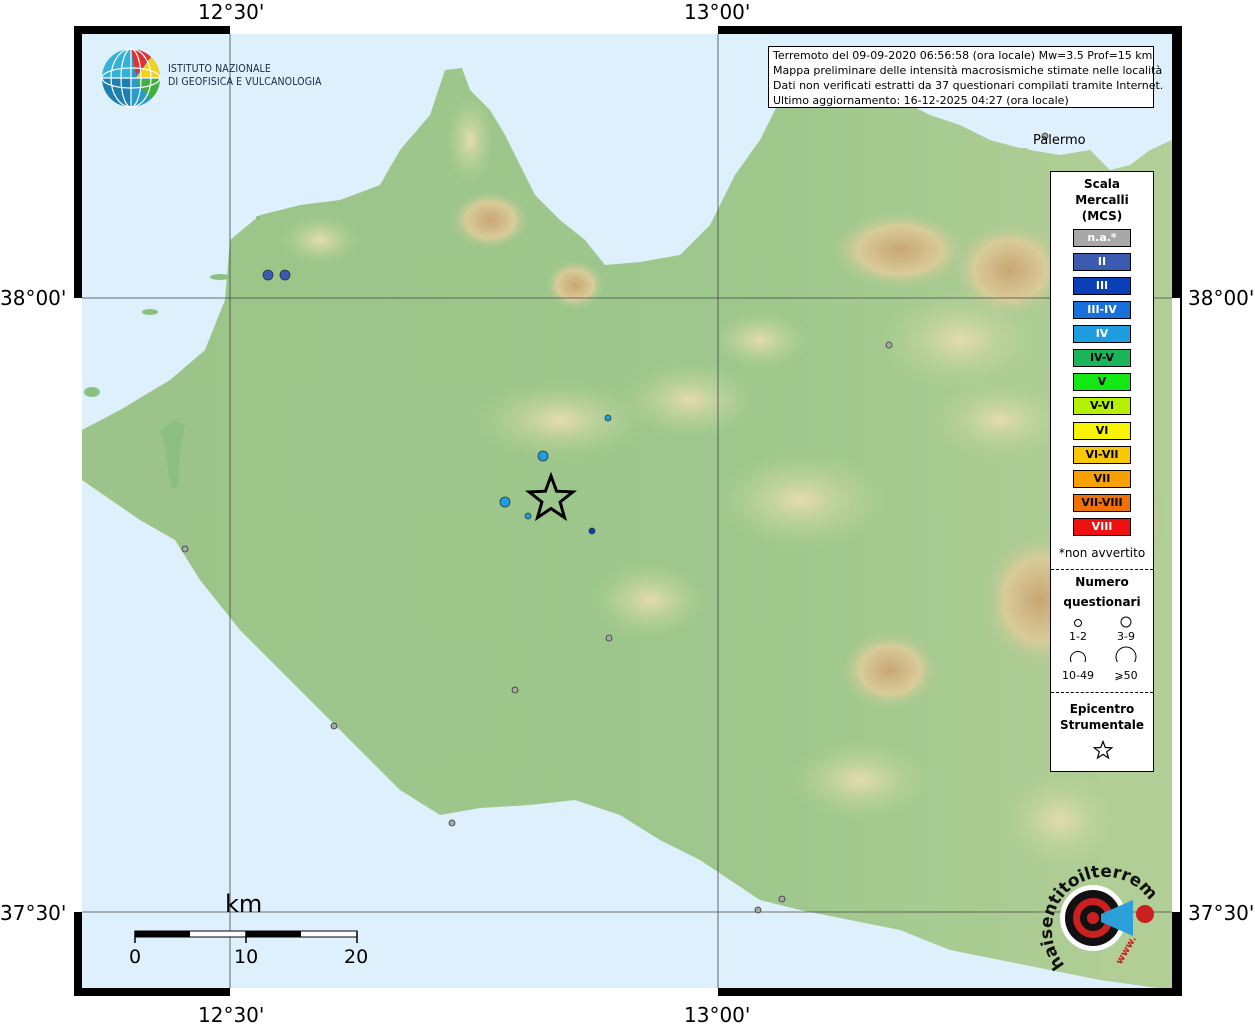 The height and width of the screenshot is (1027, 1255). Describe the element at coordinates (33, 298) in the screenshot. I see `coord-left-top: 38°00'` at that location.